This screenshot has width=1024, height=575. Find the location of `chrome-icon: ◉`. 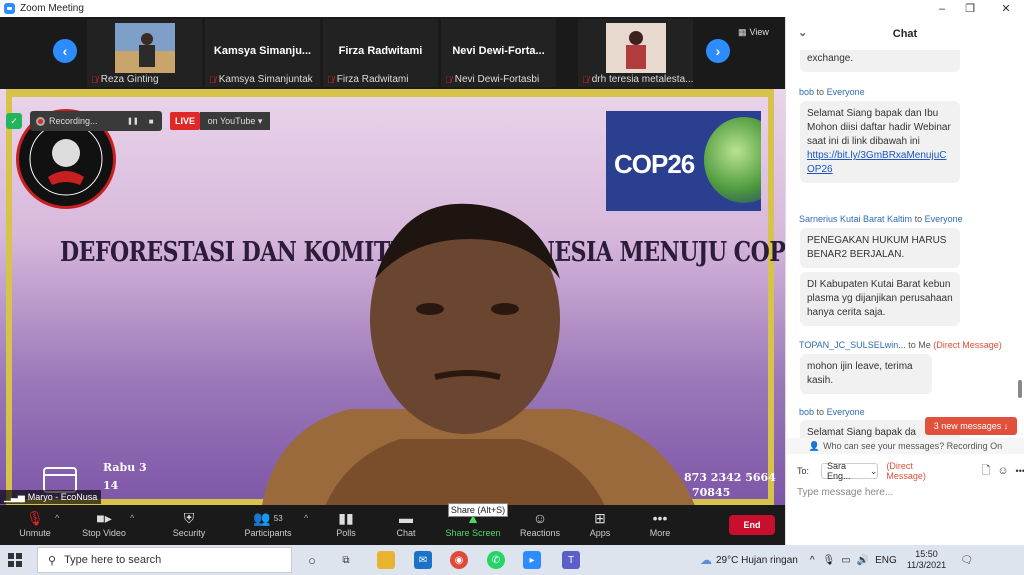

chrome-icon: ◉ is located at coordinates (459, 560).